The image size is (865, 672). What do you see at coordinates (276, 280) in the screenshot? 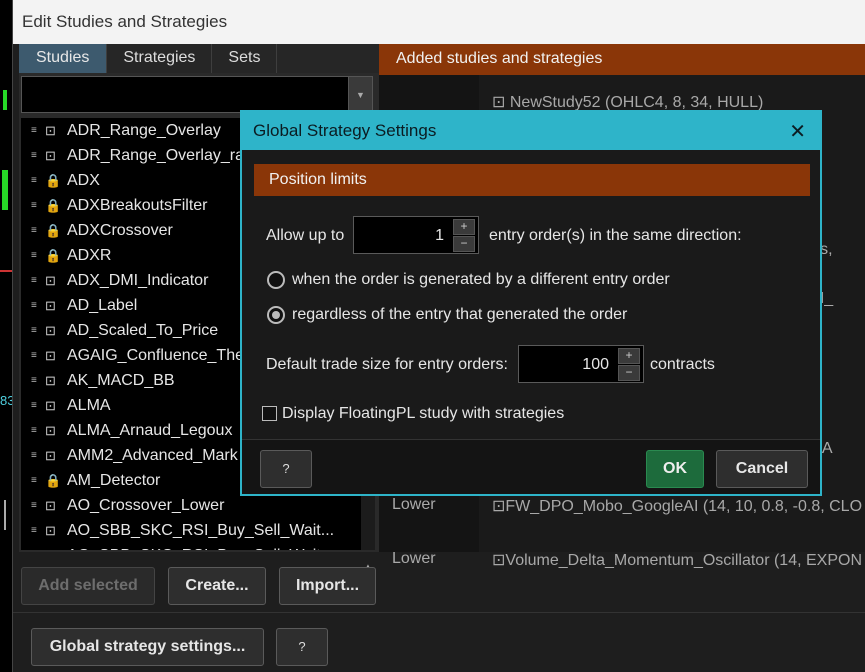
I see `radio-different-entry` at bounding box center [276, 280].